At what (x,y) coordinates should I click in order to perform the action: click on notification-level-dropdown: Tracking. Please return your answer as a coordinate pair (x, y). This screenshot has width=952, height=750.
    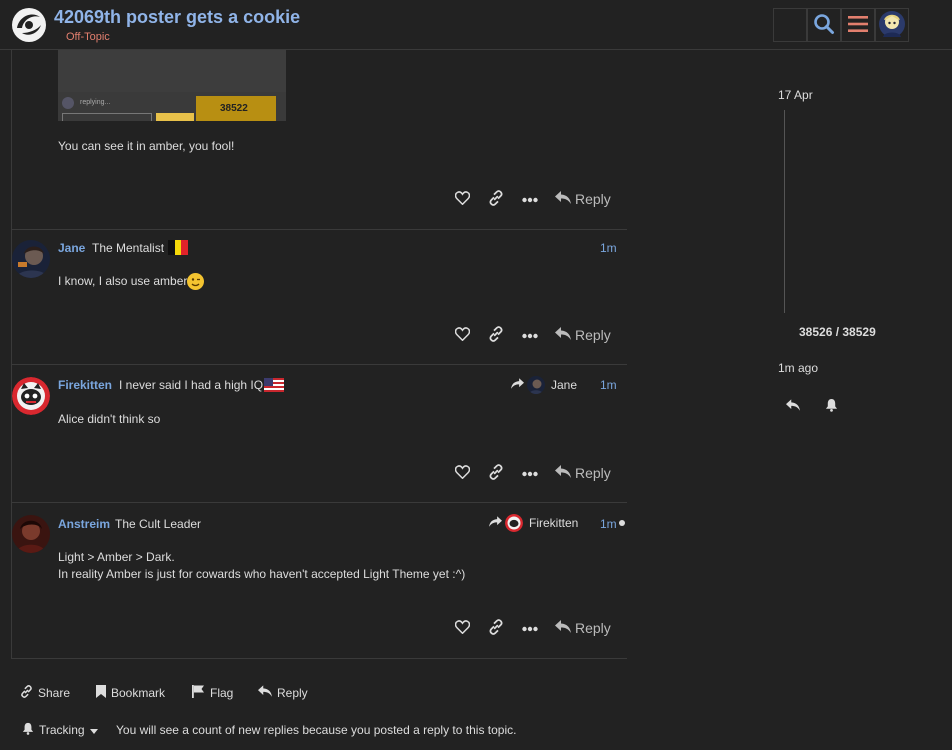
    Looking at the image, I should click on (60, 730).